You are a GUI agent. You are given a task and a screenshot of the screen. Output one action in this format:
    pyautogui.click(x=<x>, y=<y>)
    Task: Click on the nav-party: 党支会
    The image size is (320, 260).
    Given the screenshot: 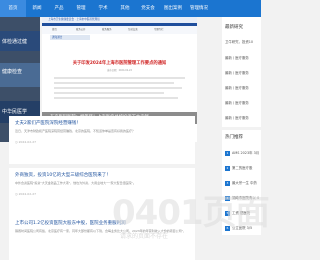 What is the action you would take?
    pyautogui.click(x=148, y=8)
    